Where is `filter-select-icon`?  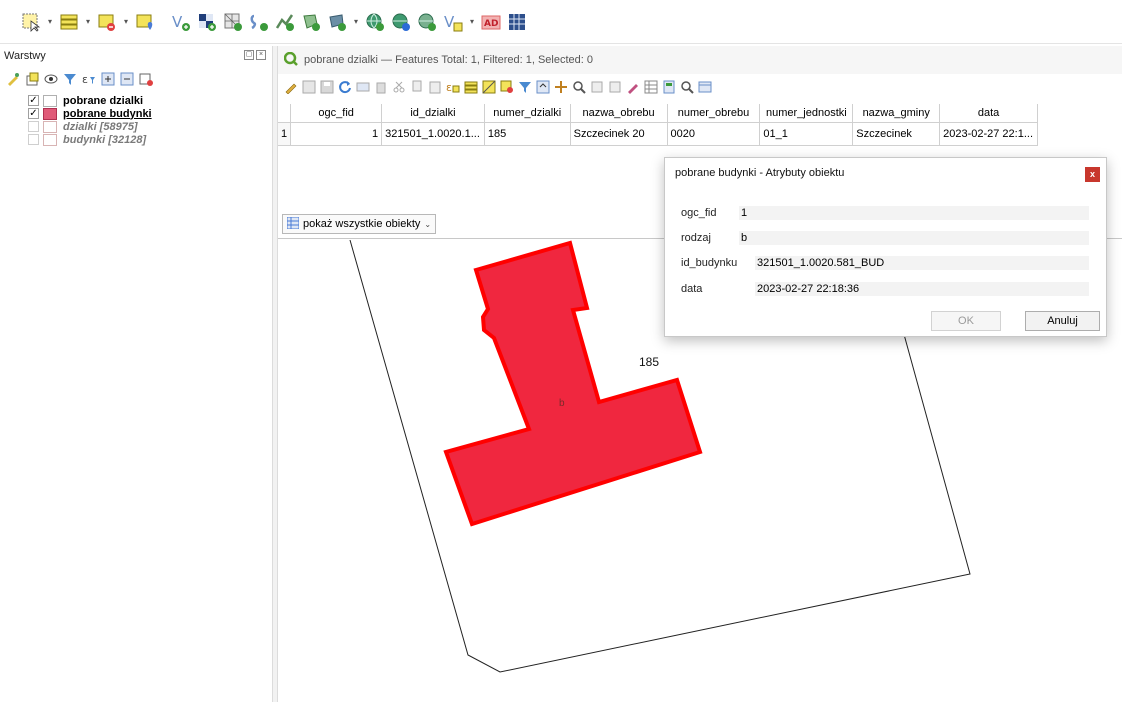
filter-select-icon is located at coordinates (525, 87).